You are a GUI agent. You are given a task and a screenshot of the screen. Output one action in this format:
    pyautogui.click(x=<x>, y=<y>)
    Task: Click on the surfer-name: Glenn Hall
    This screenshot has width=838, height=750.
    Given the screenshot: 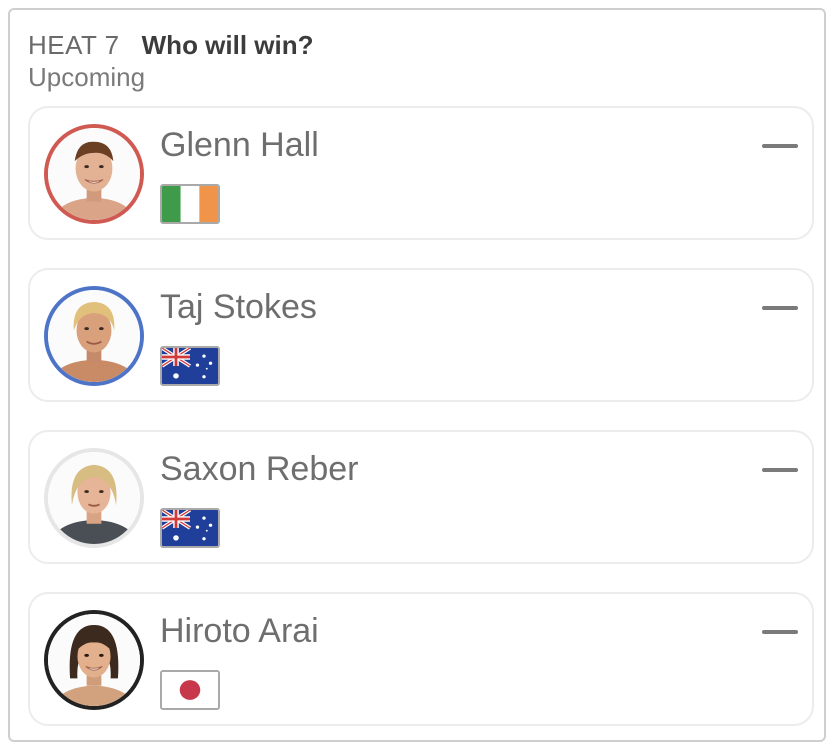 What is the action you would take?
    pyautogui.click(x=239, y=145)
    